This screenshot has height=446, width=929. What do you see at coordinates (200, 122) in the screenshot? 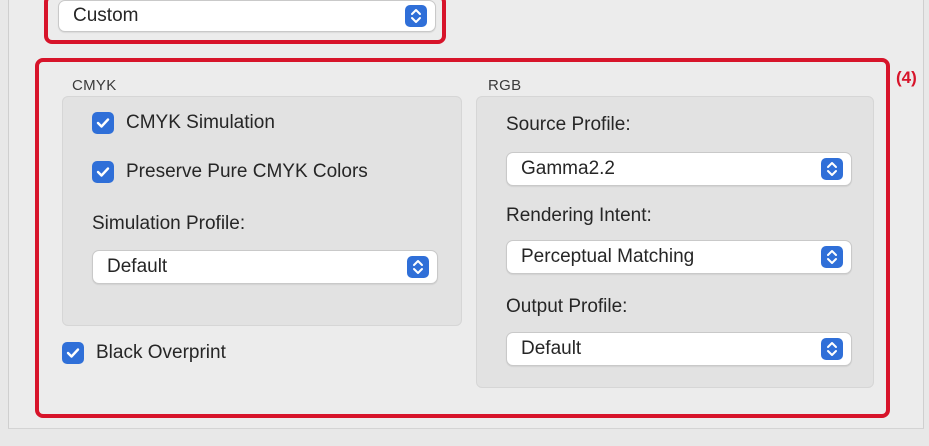
I see `cmyk-simulation-label: CMYK Simulation` at bounding box center [200, 122].